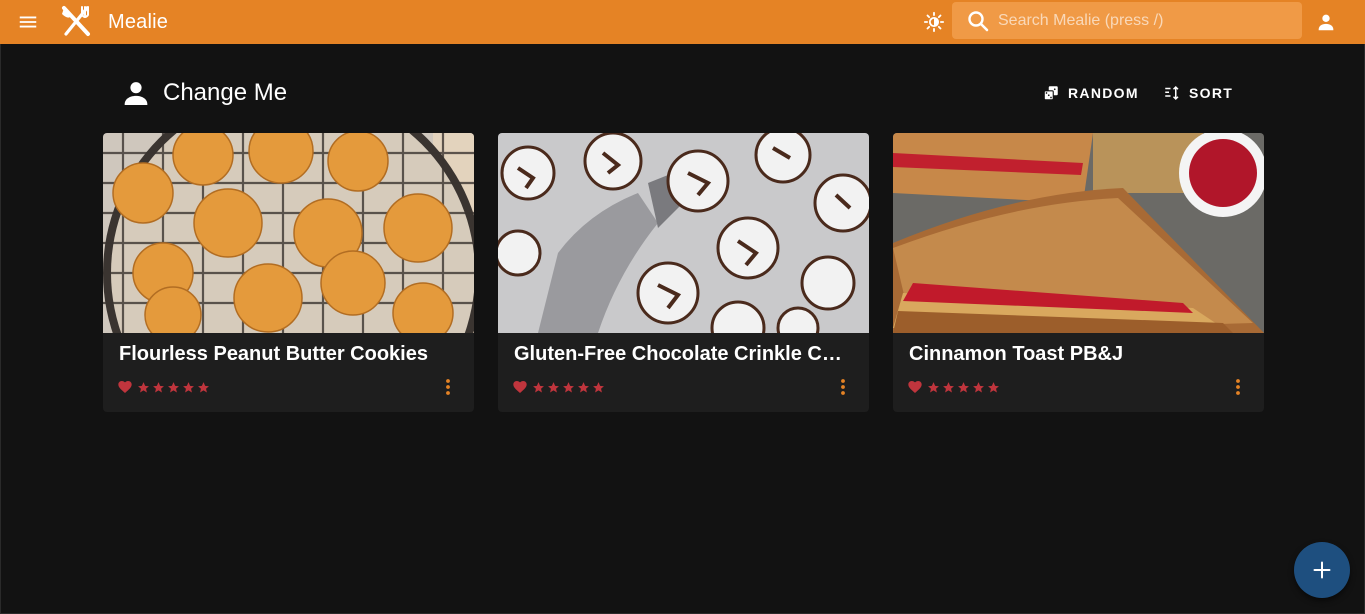 Image resolution: width=1365 pixels, height=614 pixels. I want to click on sort-button: SORT, so click(1198, 93).